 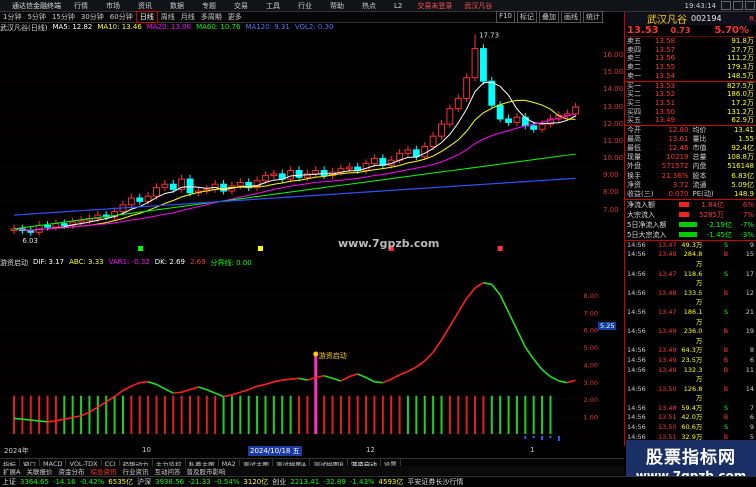 What do you see at coordinates (205, 471) in the screenshot?
I see `info-tab: 普及股市影响` at bounding box center [205, 471].